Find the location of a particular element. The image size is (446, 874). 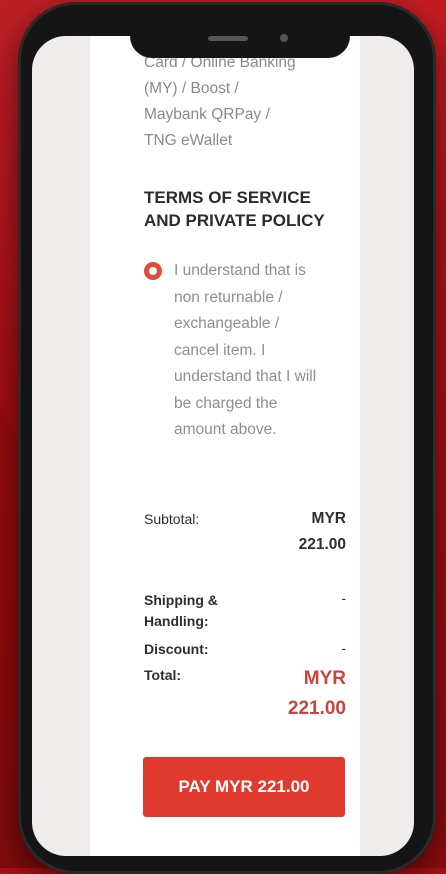

payment-methods-line: Maybank QRPay / is located at coordinates (207, 114).